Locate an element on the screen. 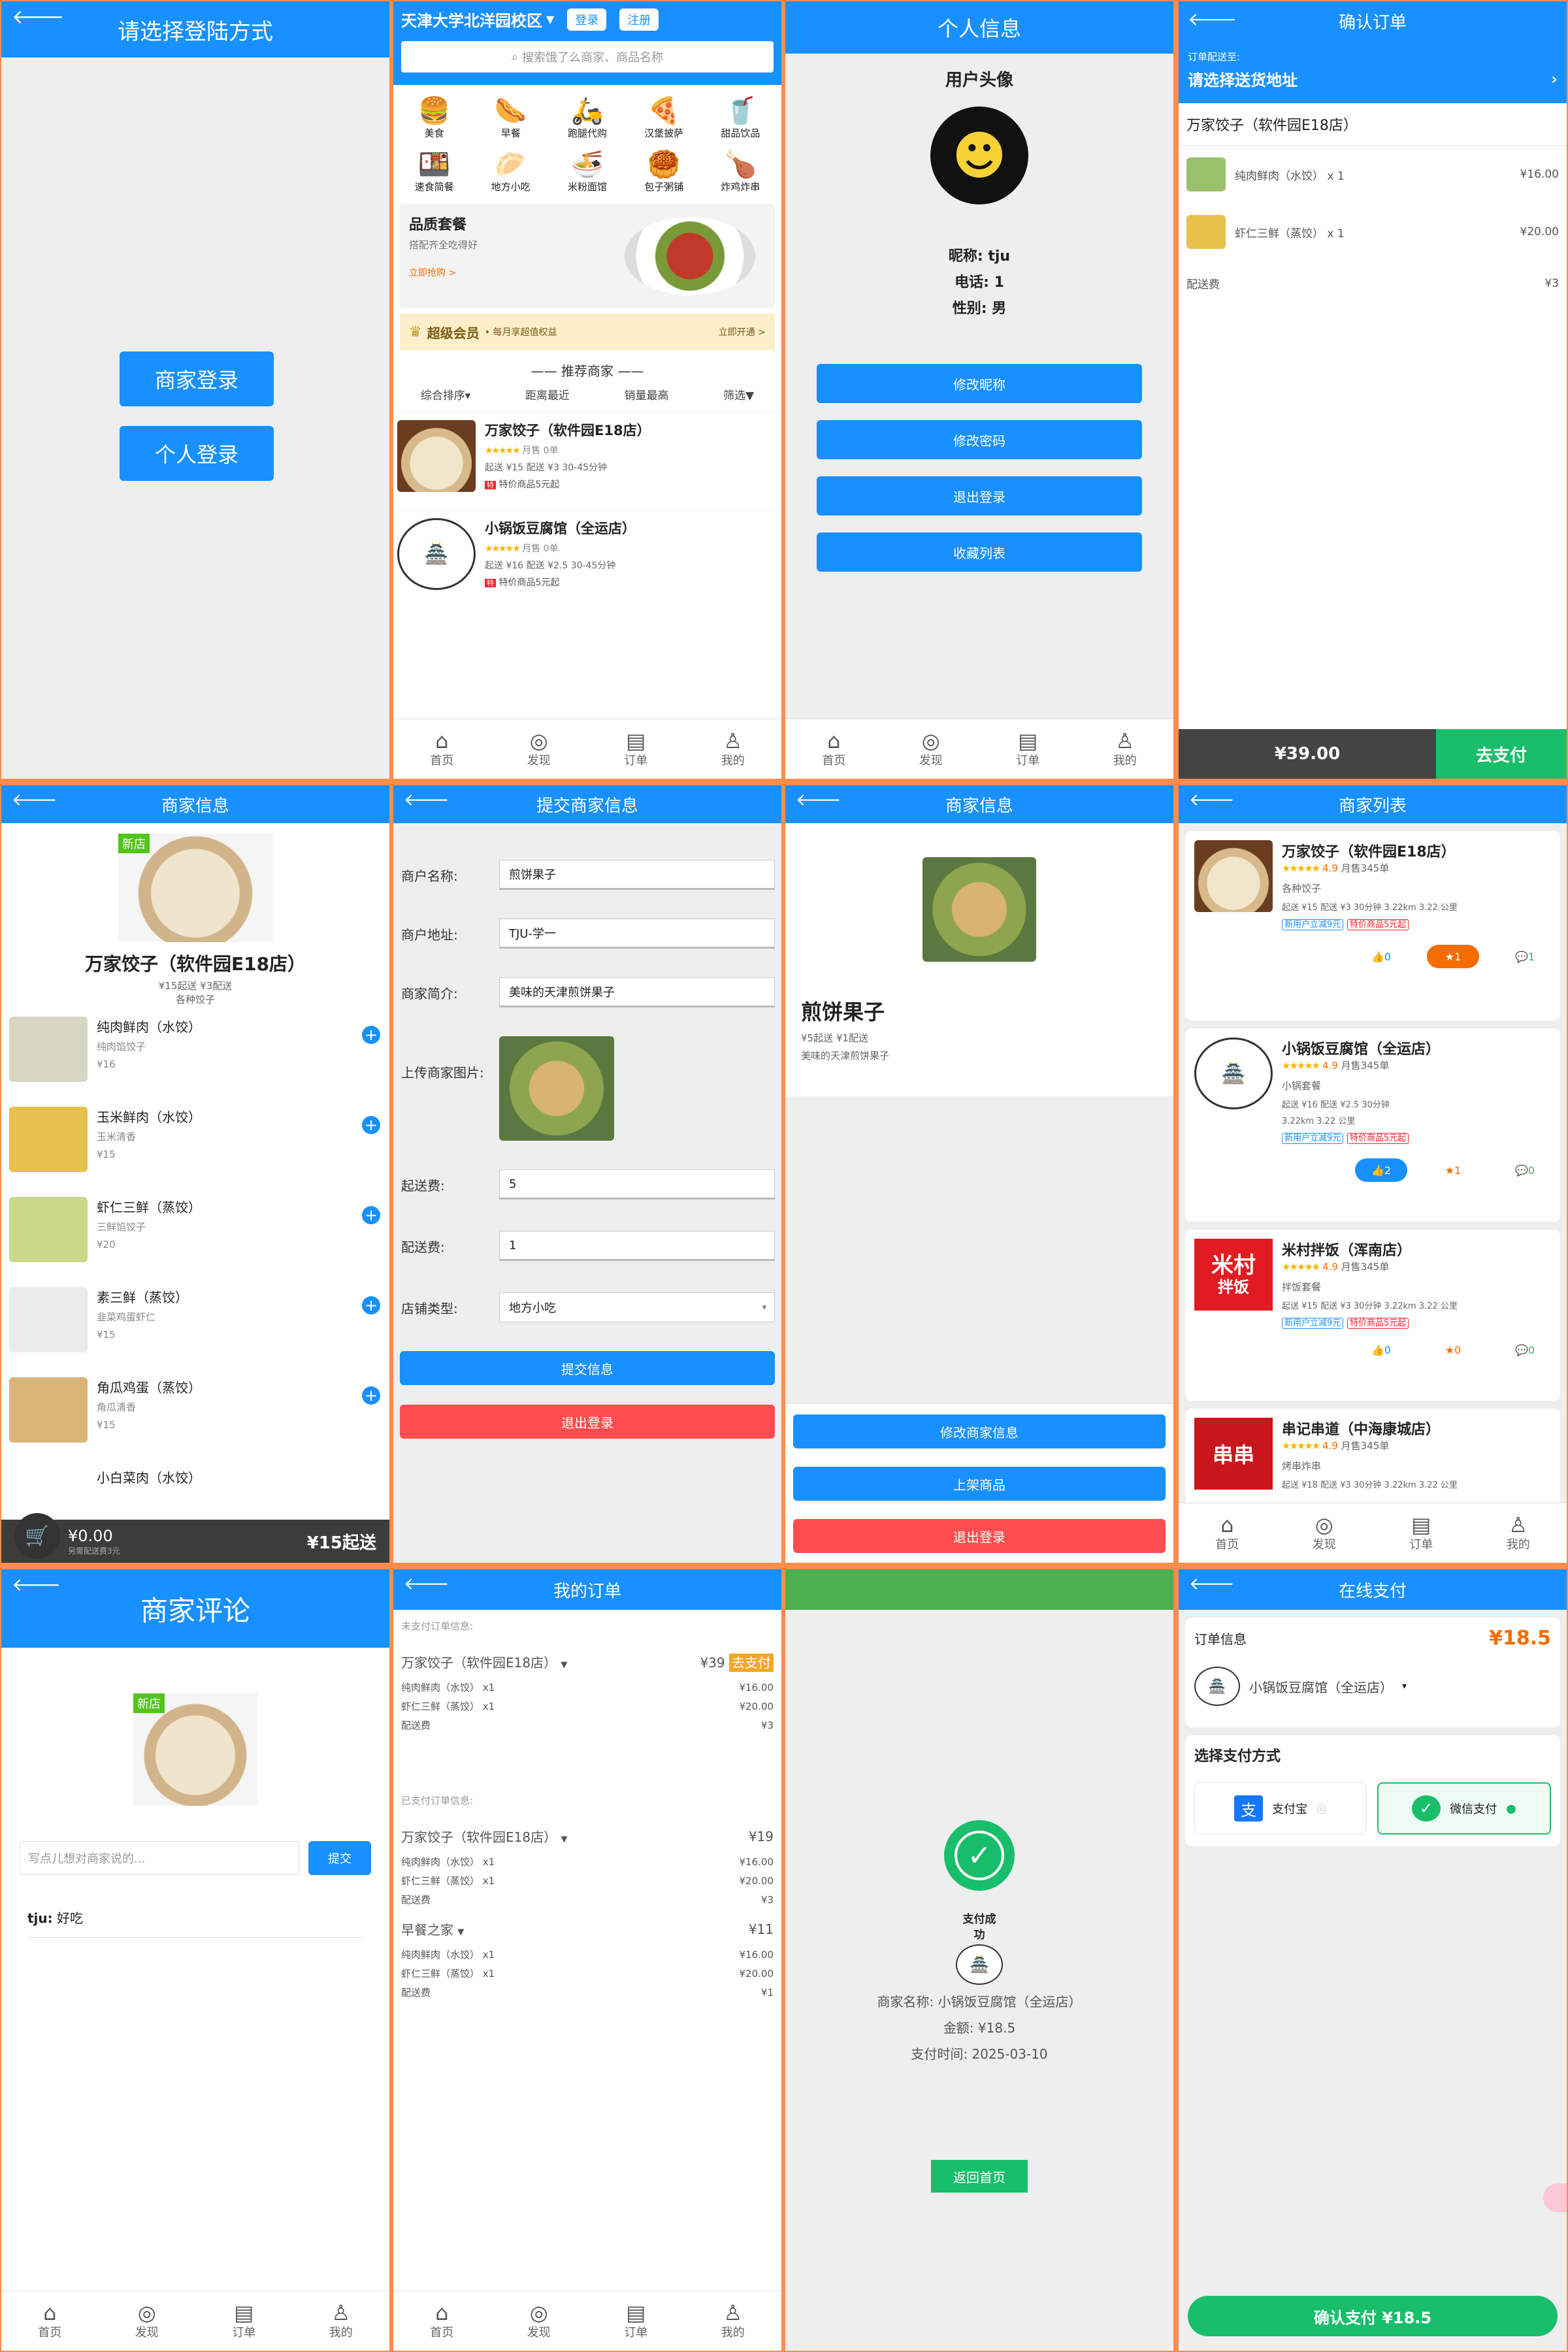 This screenshot has height=2352, width=1568. category-item: 🛵 跑腿代购 is located at coordinates (587, 117).